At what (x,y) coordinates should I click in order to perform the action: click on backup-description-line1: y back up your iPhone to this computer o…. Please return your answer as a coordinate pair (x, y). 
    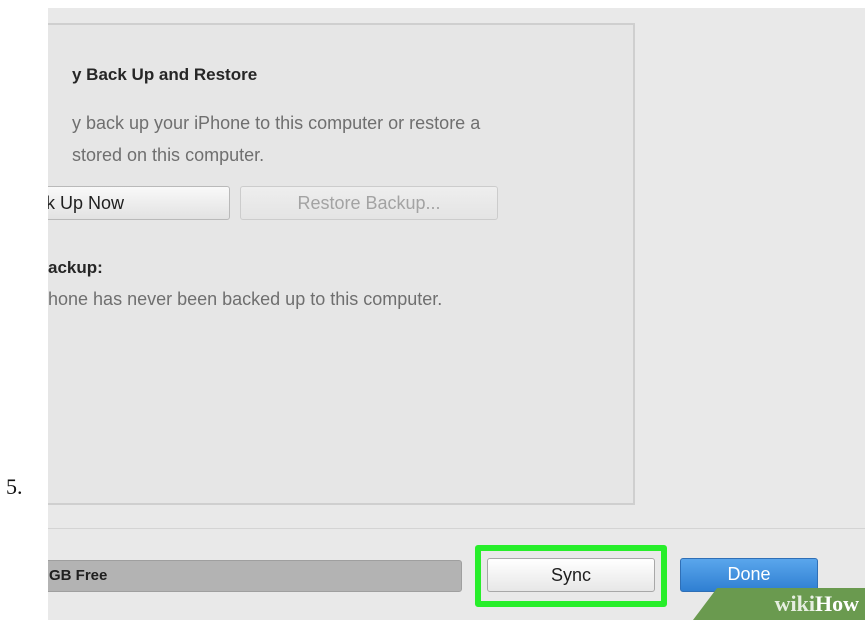
    Looking at the image, I should click on (276, 123).